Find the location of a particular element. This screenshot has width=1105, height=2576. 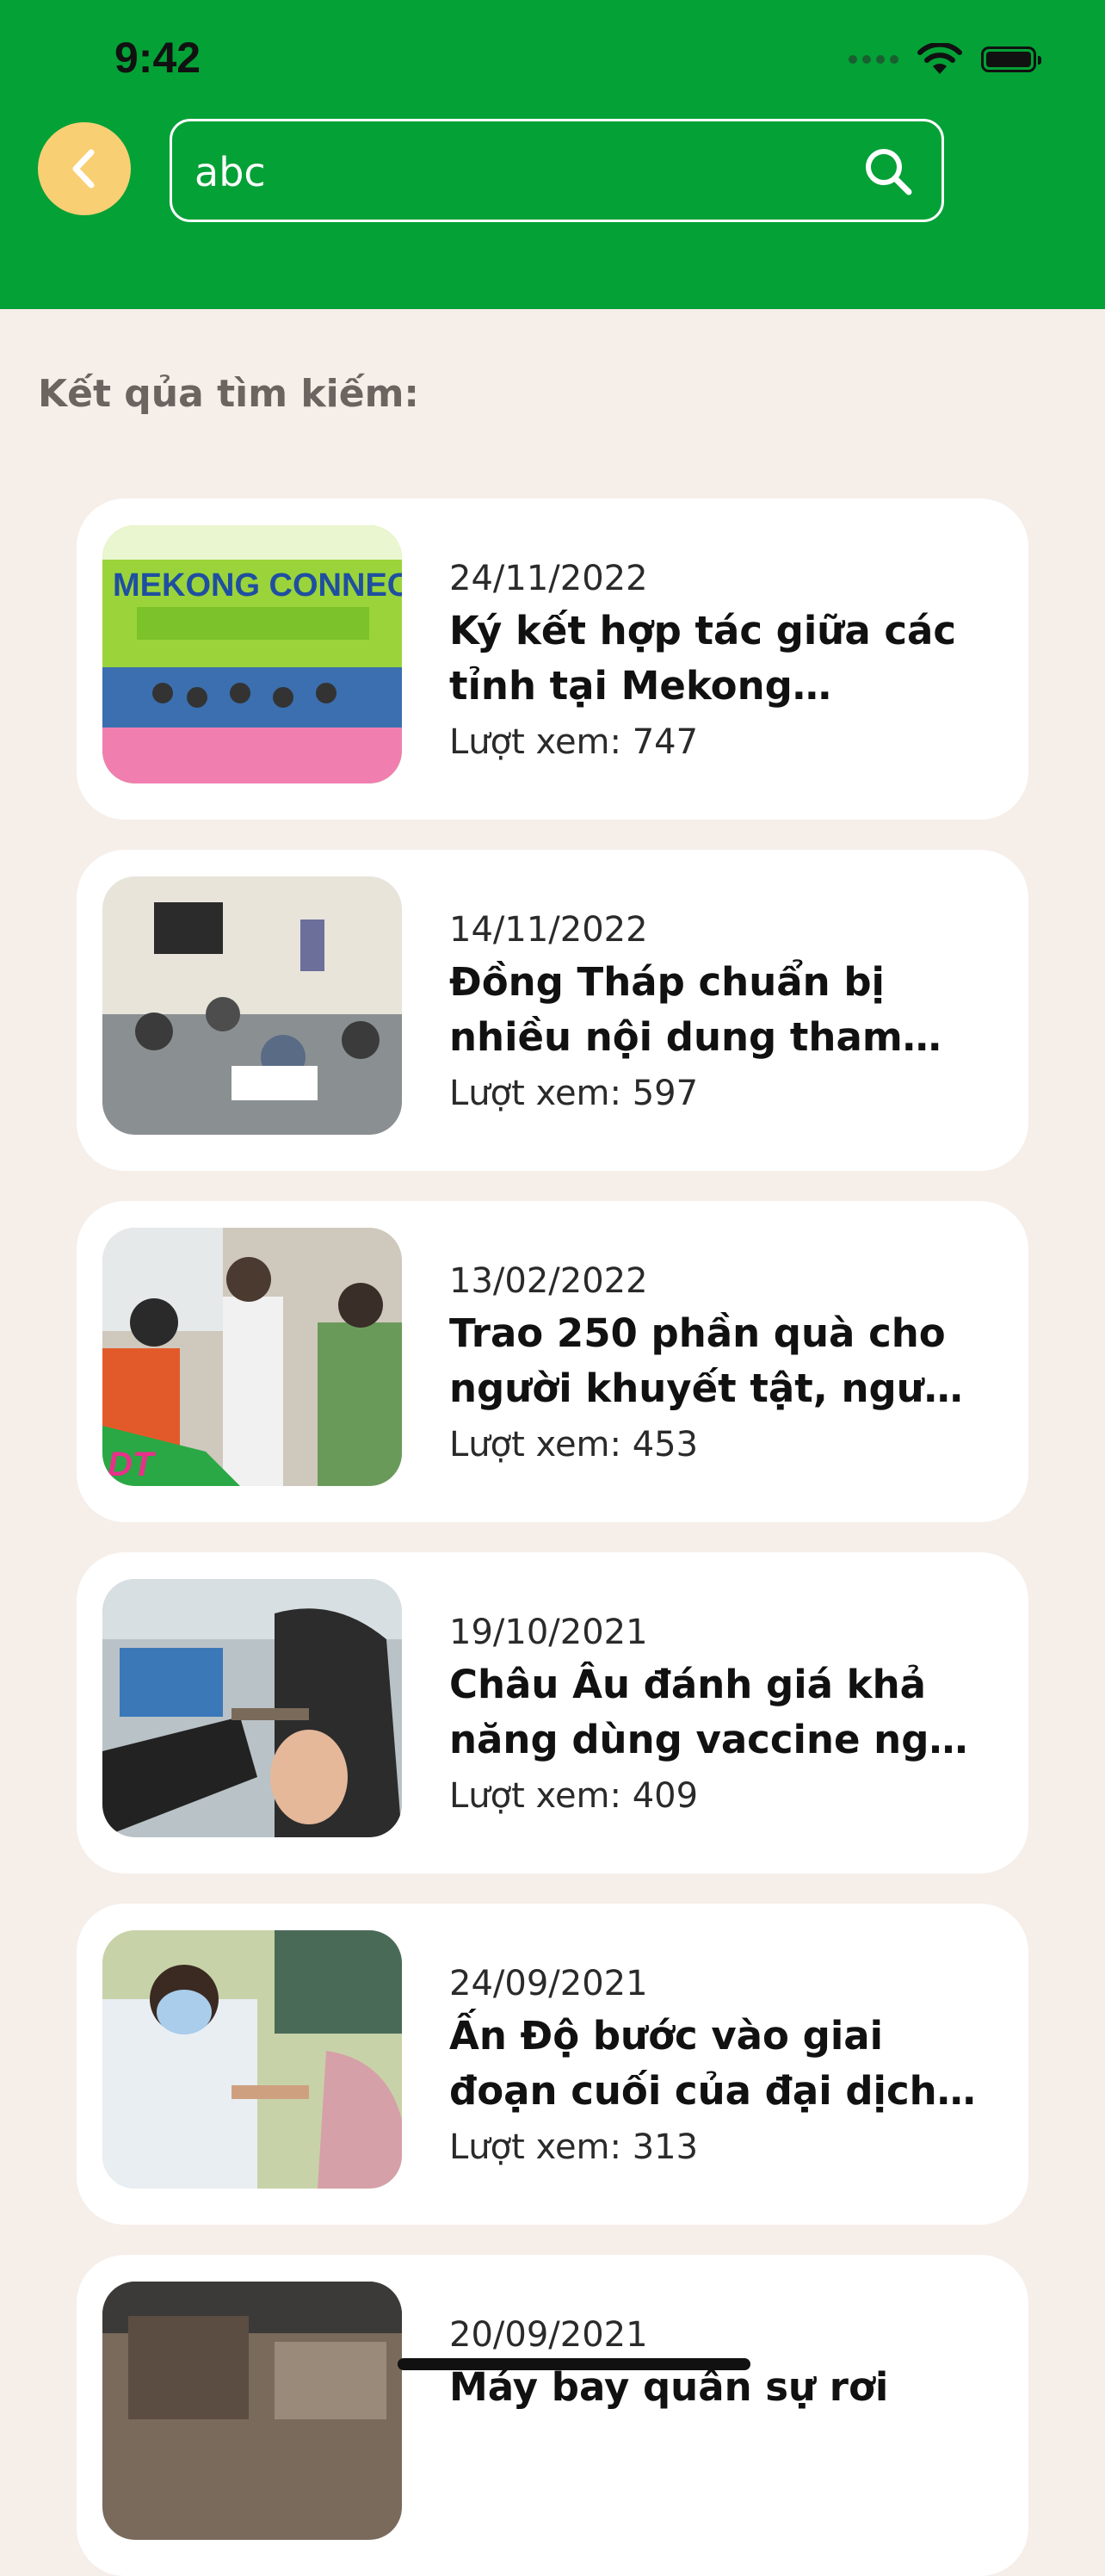

result-card: 20/09/2021 Máy bay quân sự rơi is located at coordinates (552, 2415).